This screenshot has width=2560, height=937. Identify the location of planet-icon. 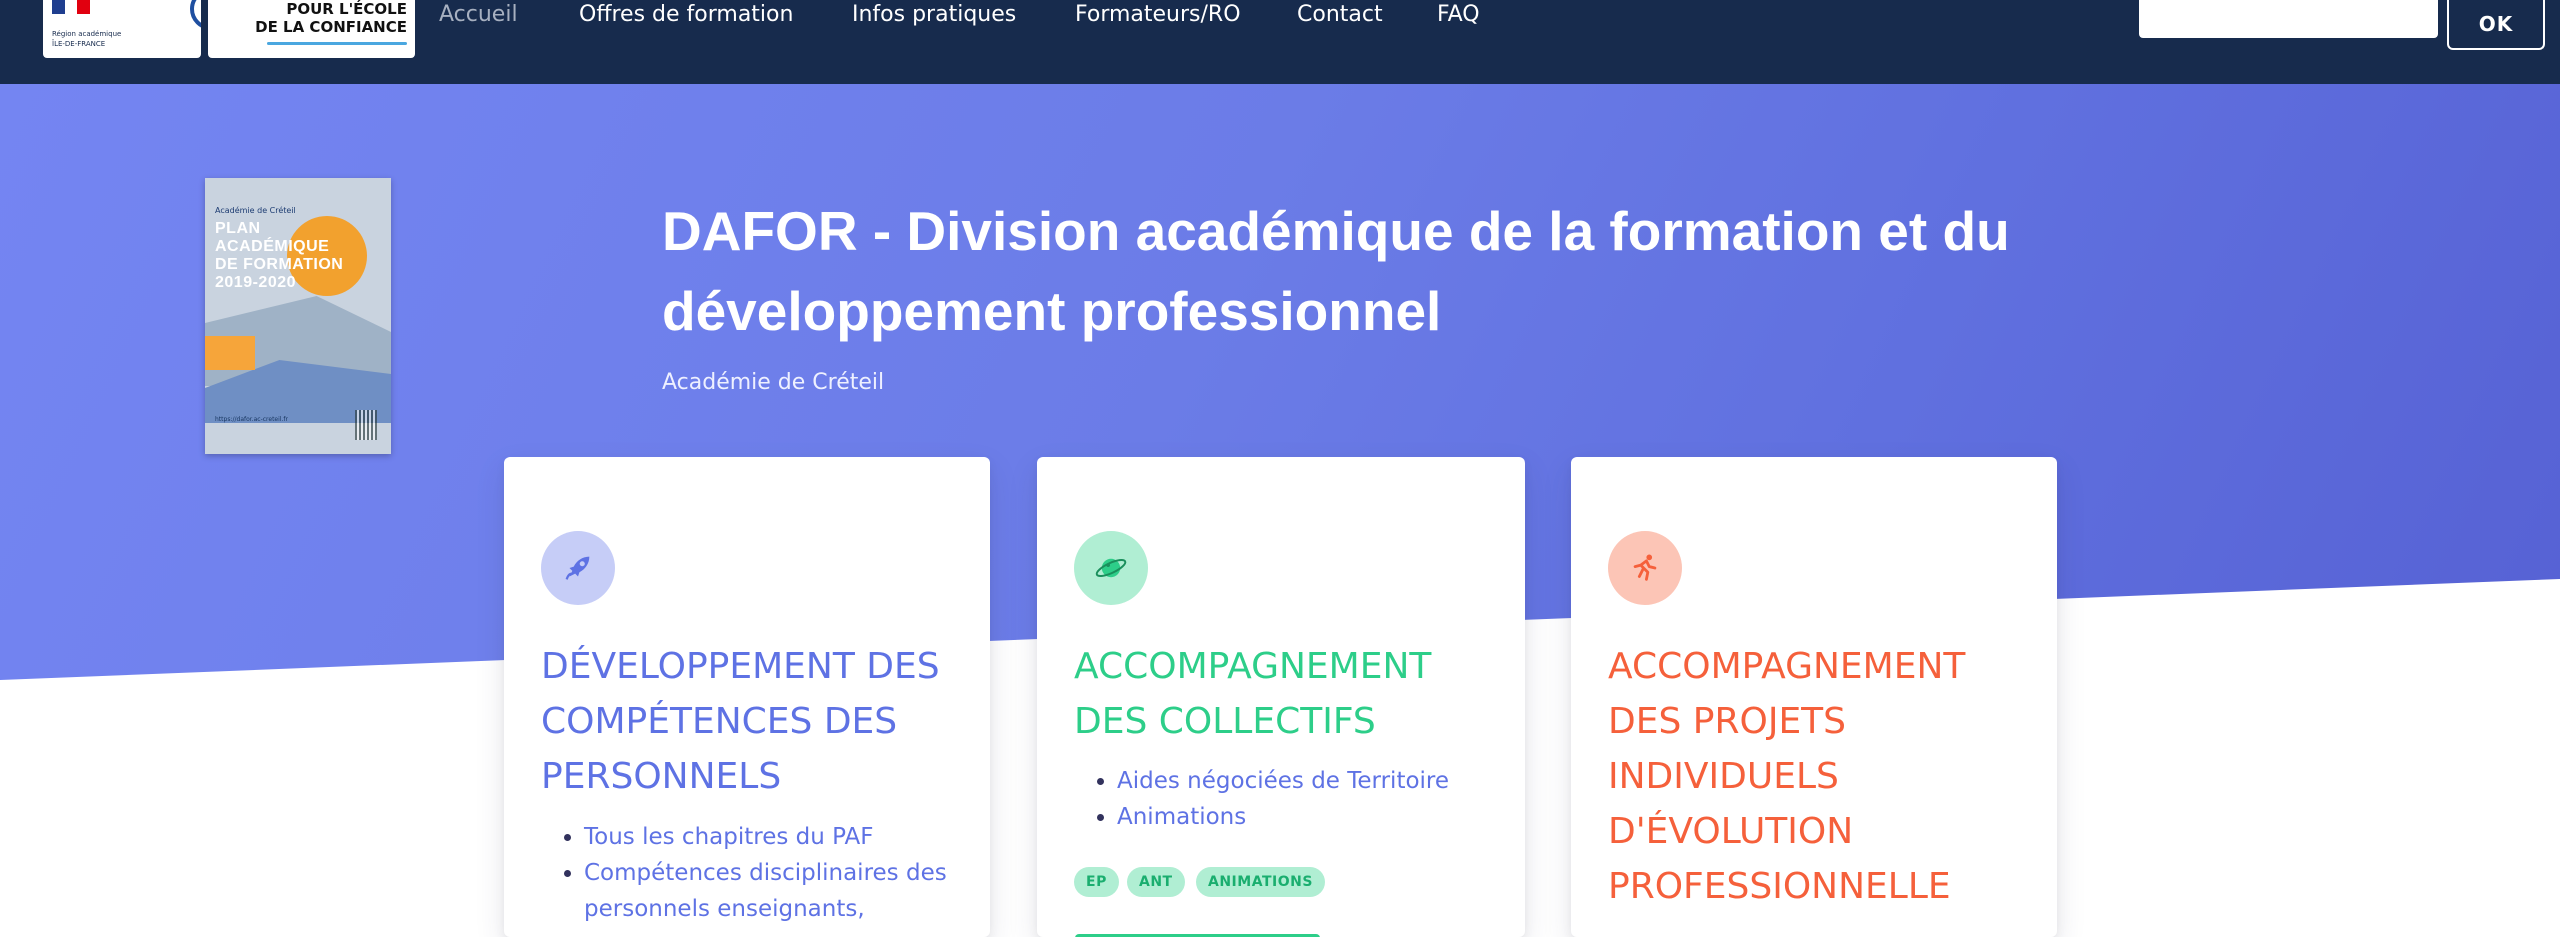
(1111, 568).